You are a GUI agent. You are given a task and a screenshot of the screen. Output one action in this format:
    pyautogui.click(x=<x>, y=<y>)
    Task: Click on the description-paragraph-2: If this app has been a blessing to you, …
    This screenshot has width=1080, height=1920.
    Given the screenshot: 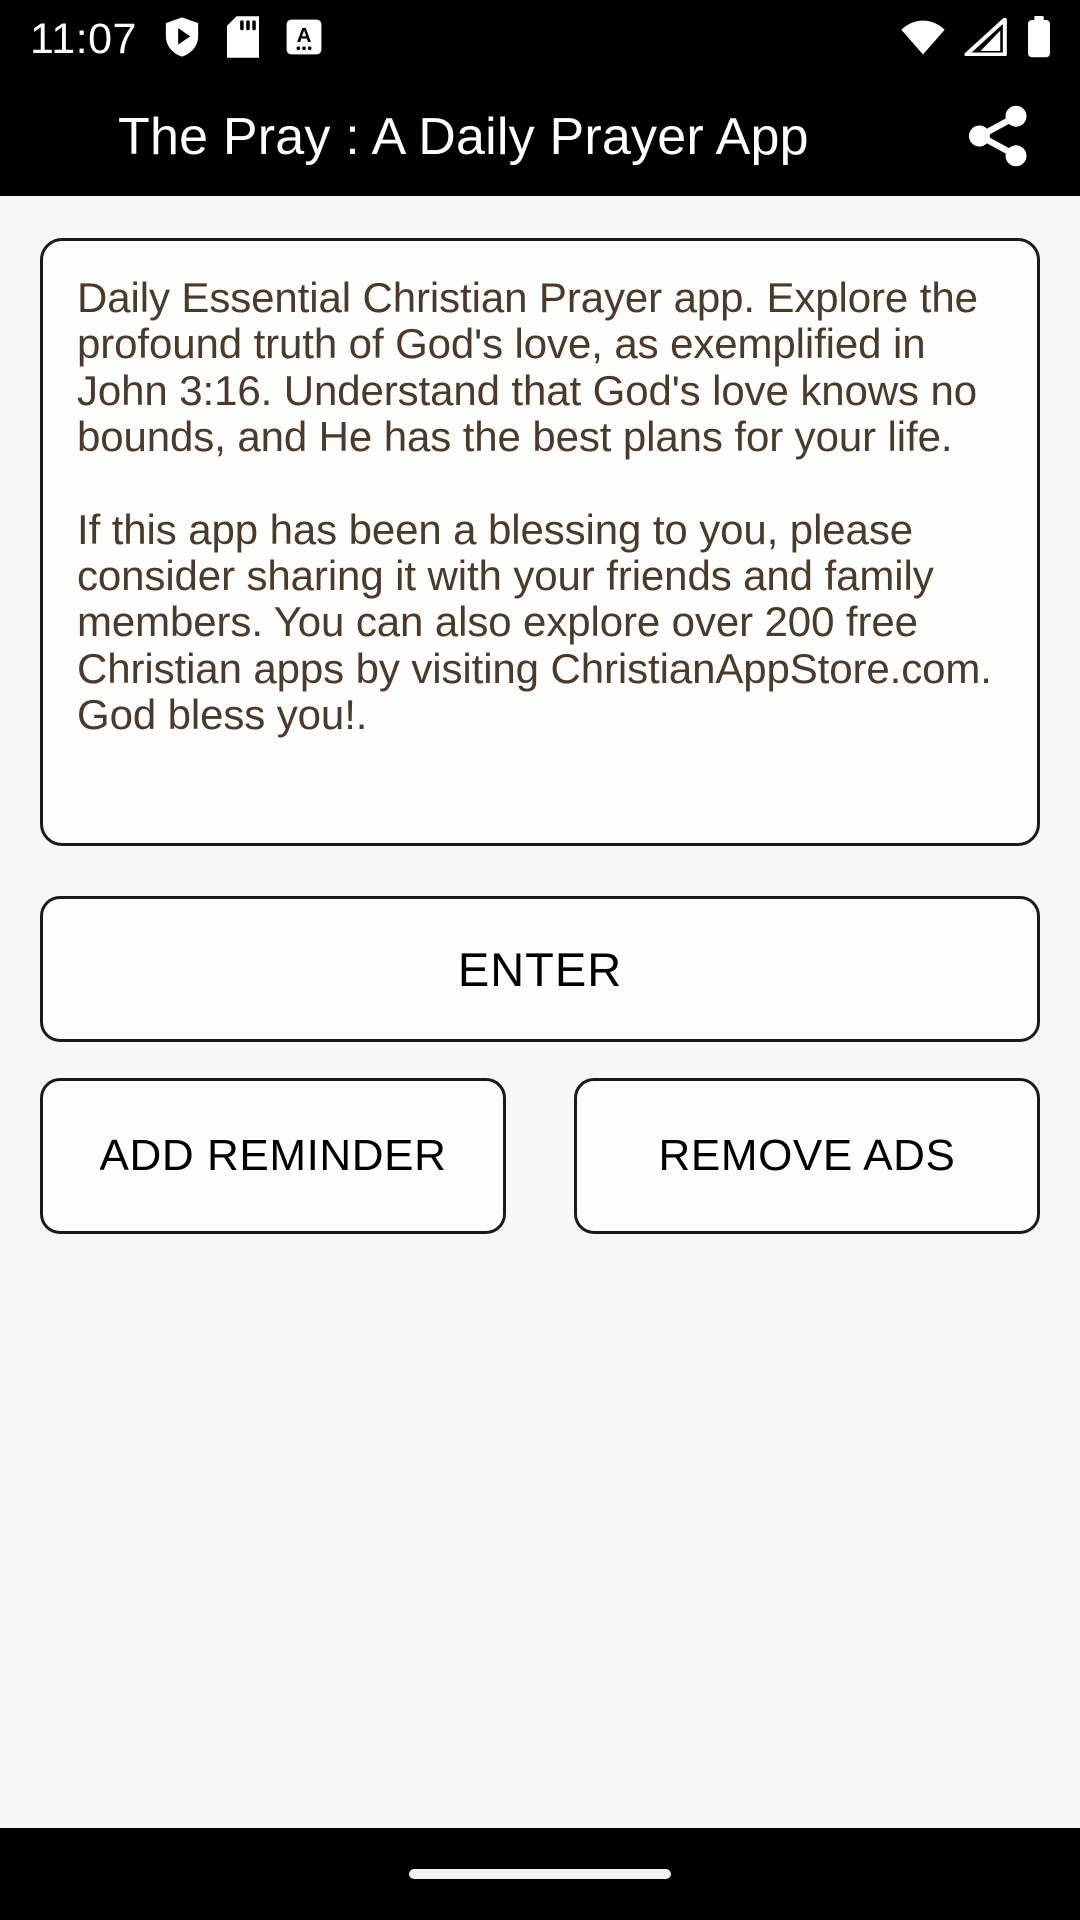 What is the action you would take?
    pyautogui.click(x=540, y=622)
    